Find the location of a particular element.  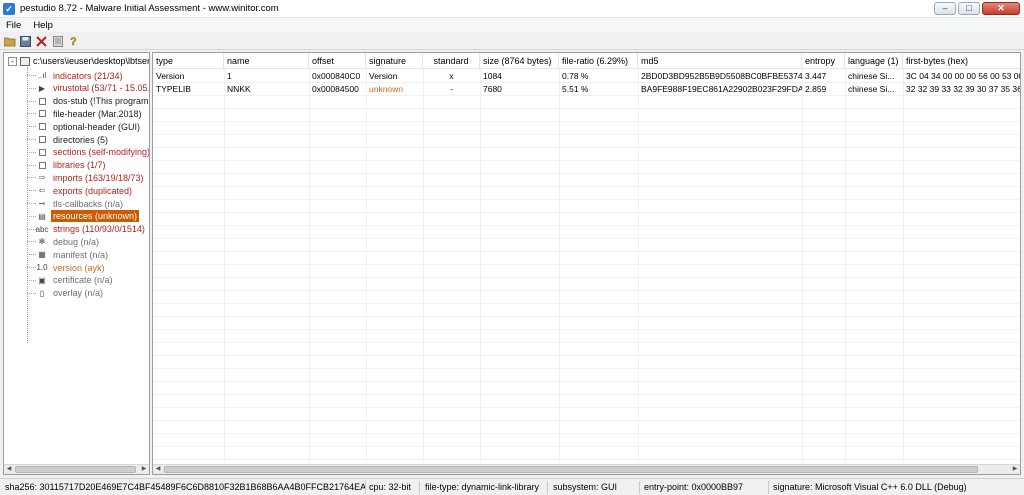

tree-item-label: debug (n/a) is located at coordinates (76, 241).